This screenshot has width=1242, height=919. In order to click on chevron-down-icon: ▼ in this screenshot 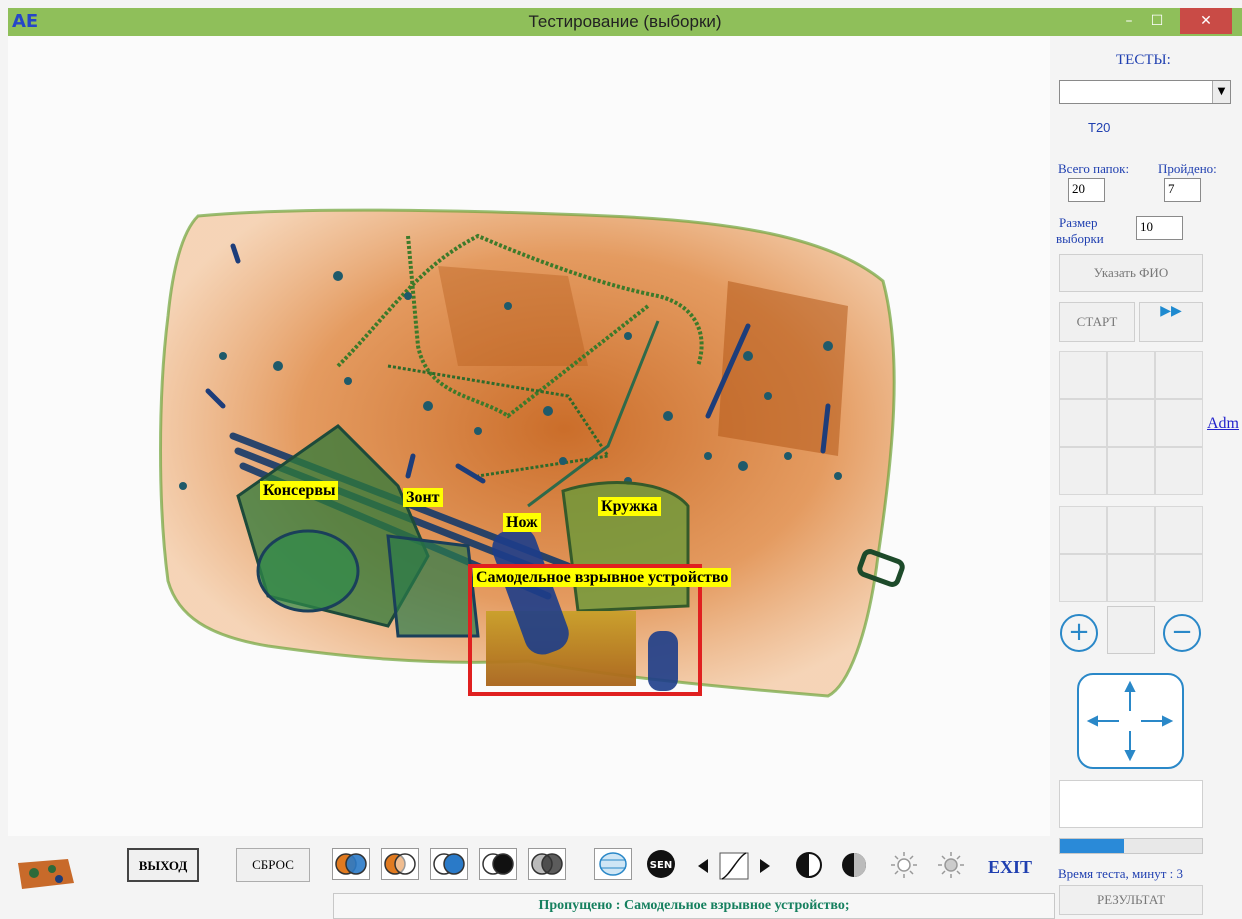, I will do `click(1221, 92)`.